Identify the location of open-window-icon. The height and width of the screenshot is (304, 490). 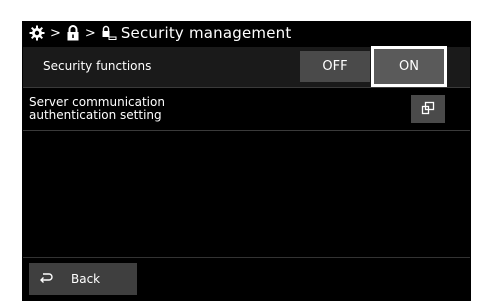
(428, 109).